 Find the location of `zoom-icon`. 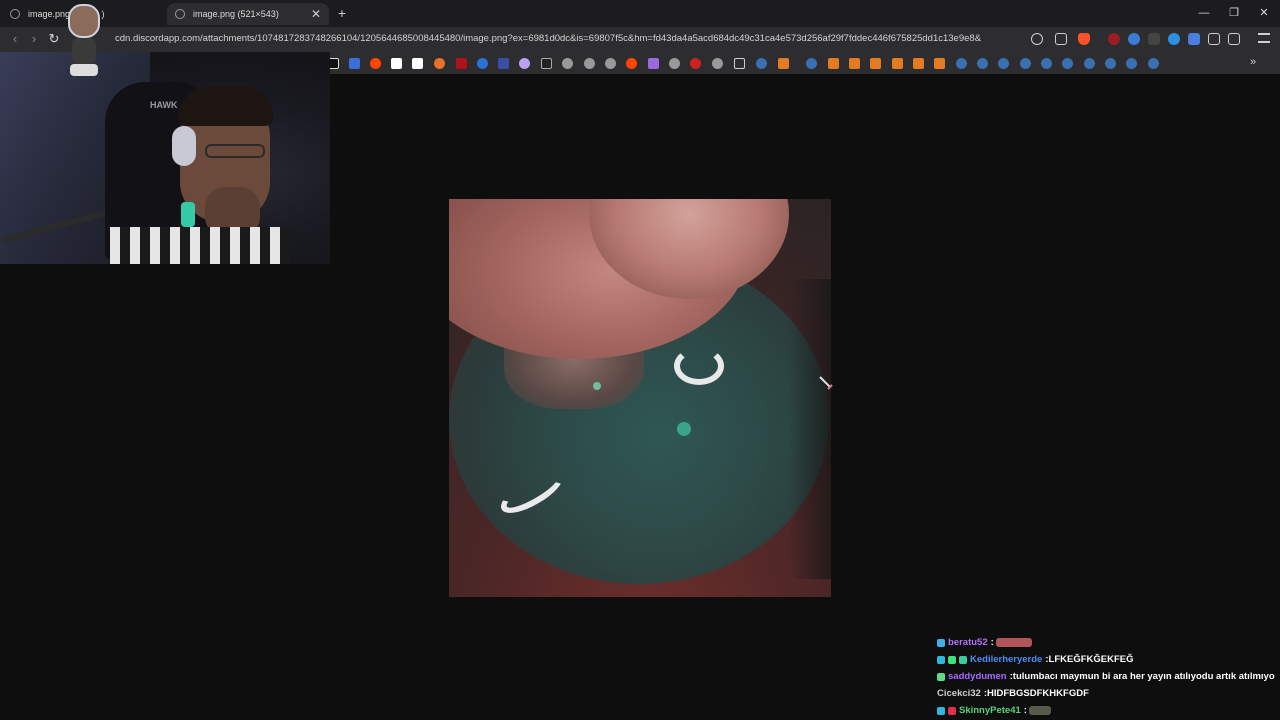

zoom-icon is located at coordinates (1037, 39).